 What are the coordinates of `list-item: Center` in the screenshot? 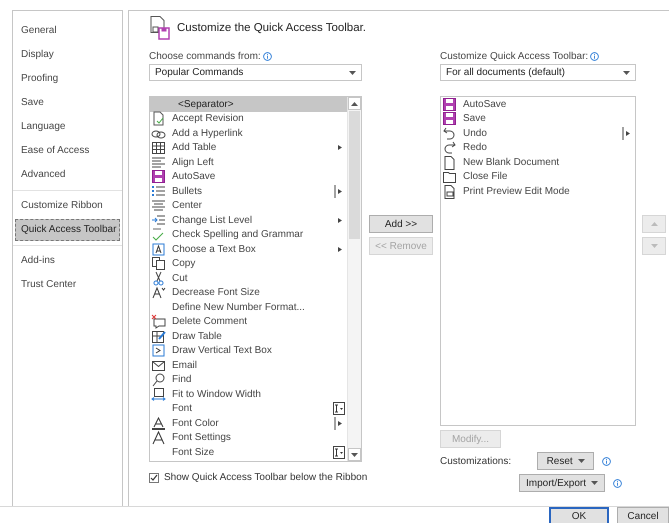 It's located at (248, 205).